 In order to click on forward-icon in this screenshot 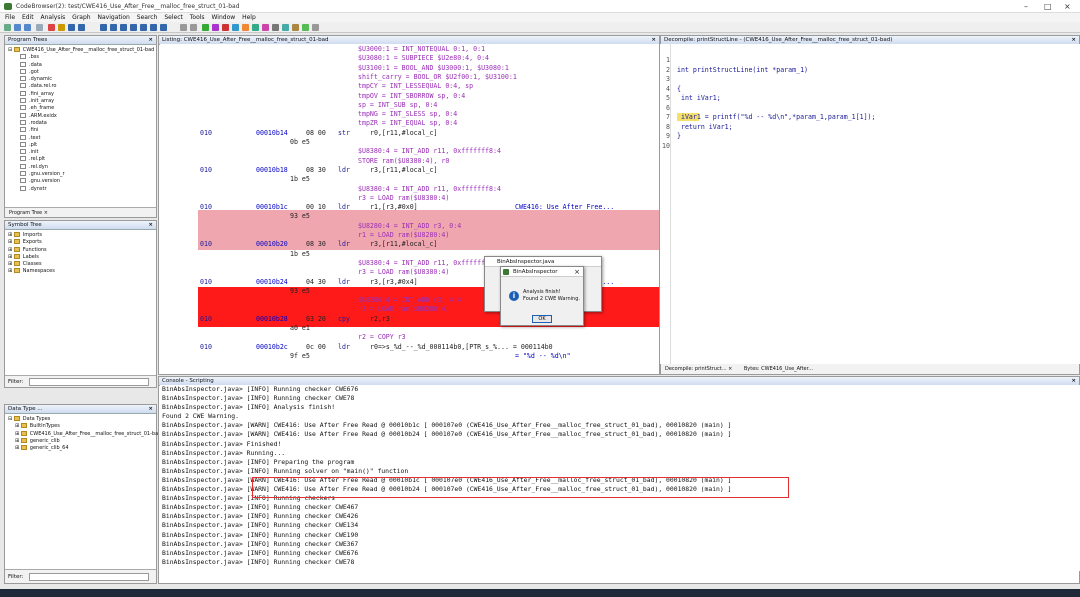, I will do `click(27, 27)`.